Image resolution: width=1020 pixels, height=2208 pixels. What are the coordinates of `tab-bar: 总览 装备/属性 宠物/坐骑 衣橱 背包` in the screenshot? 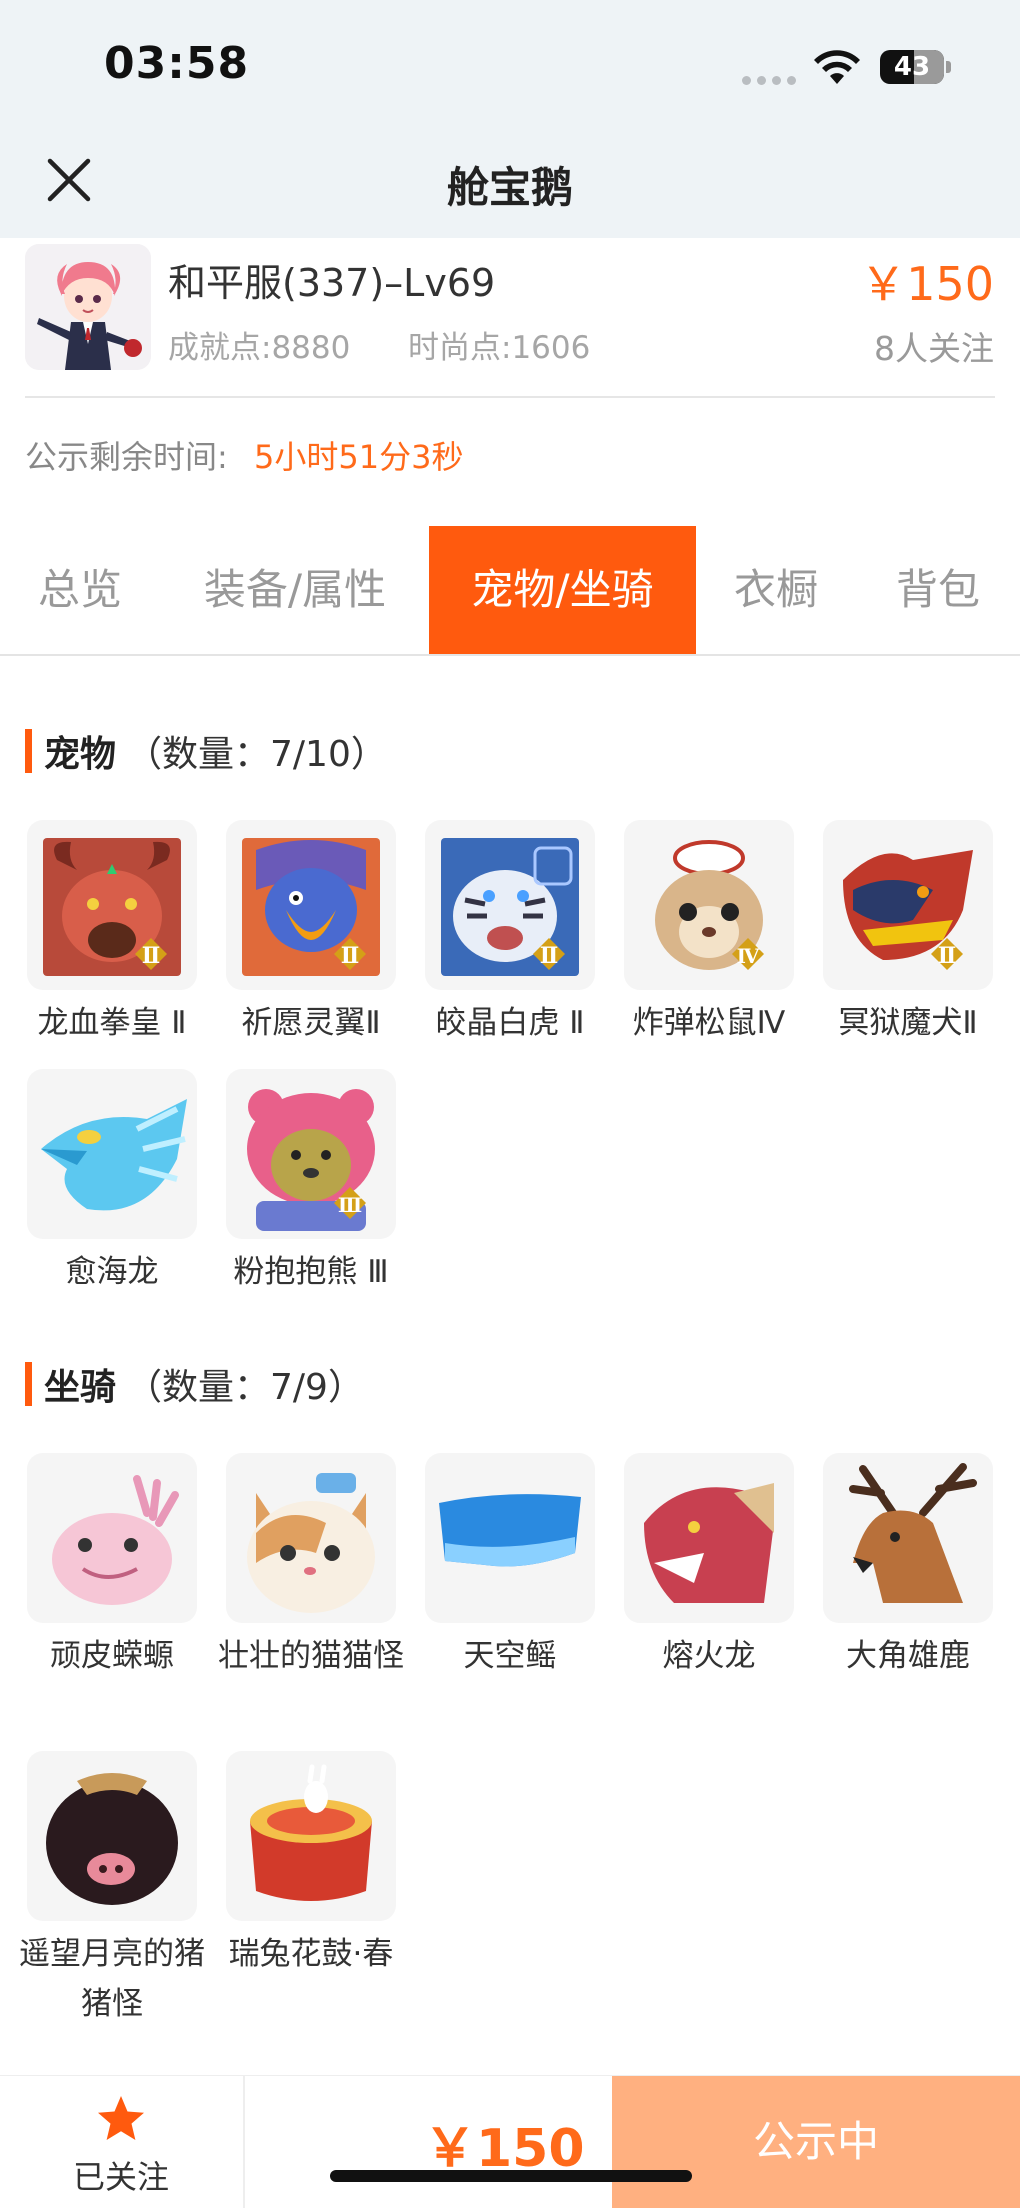 It's located at (510, 590).